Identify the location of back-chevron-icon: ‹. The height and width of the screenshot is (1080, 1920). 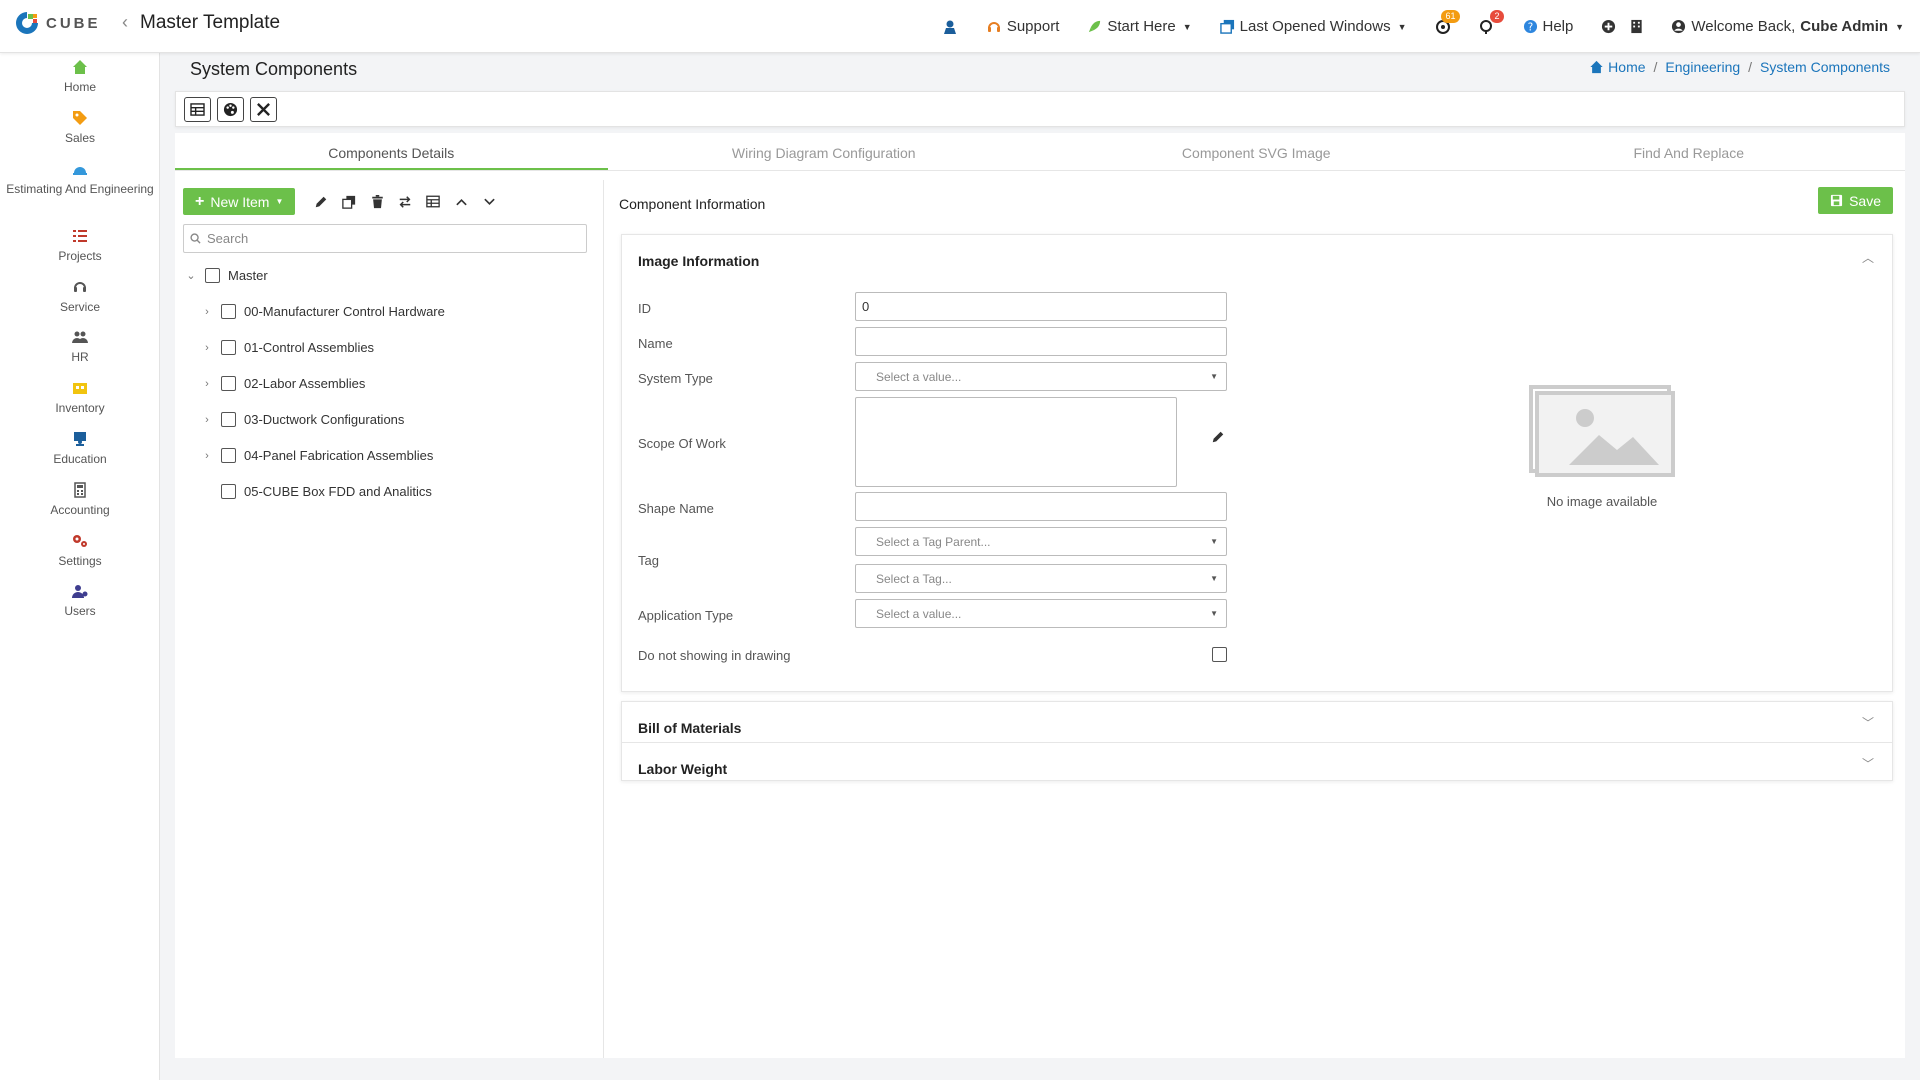
(125, 22).